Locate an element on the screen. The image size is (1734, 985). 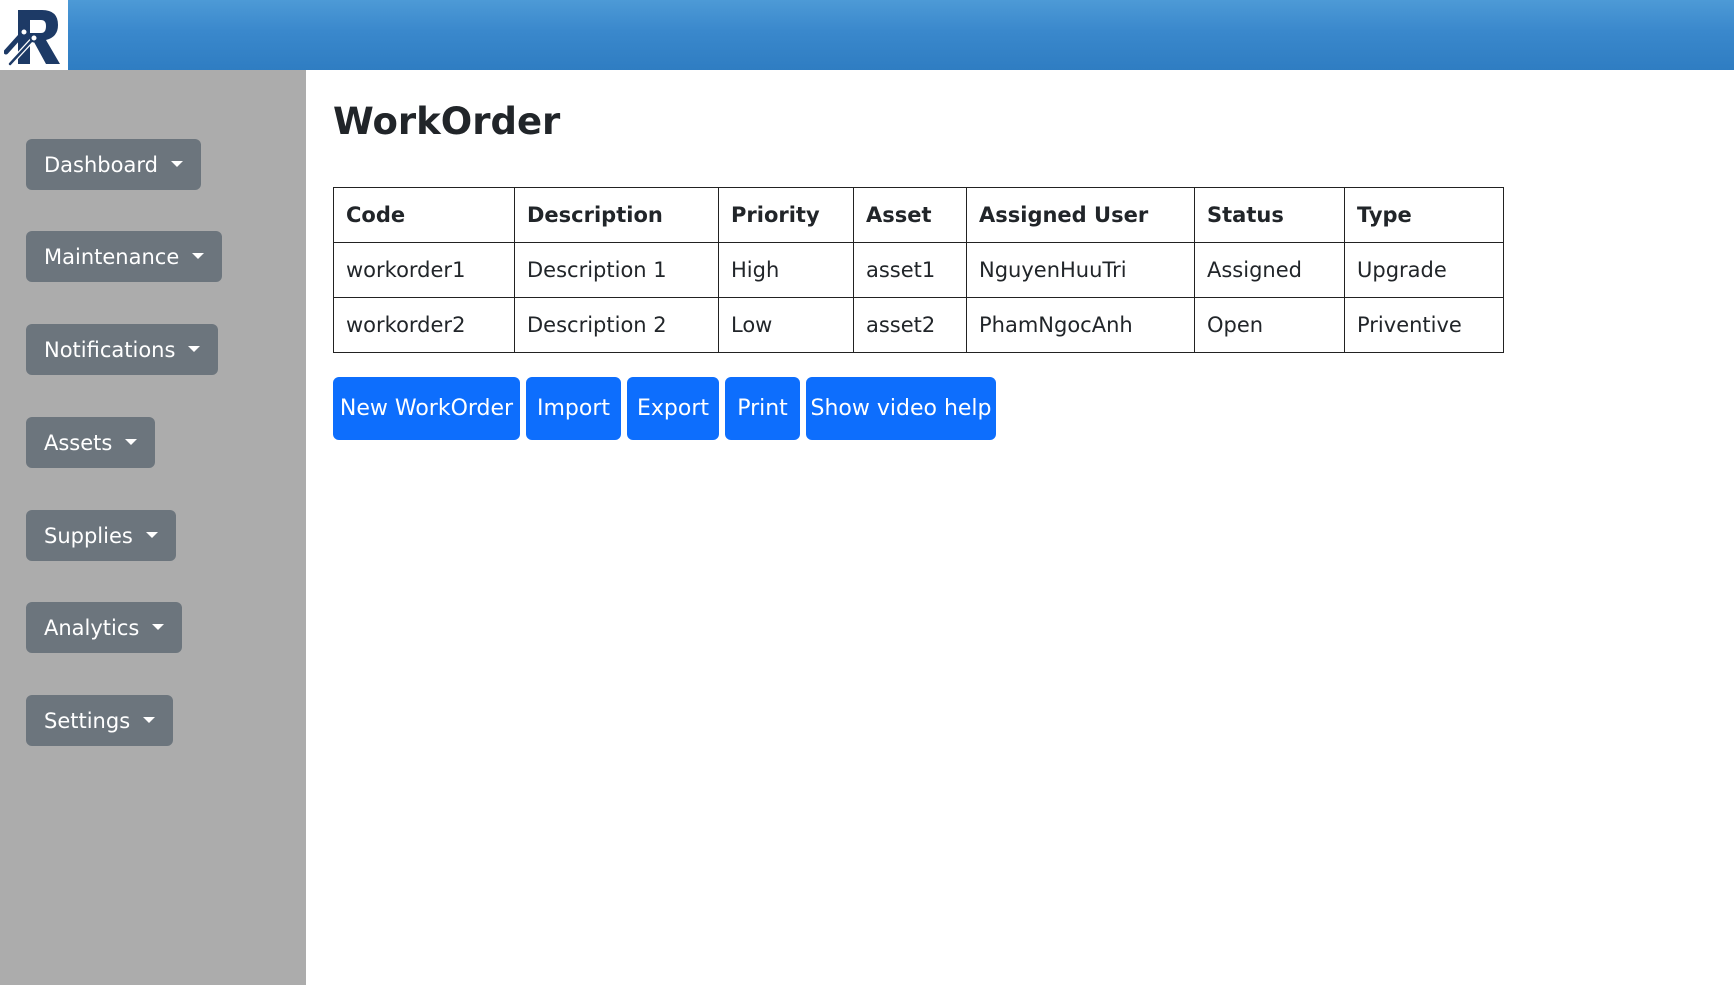
brand-logo-icon is located at coordinates (32, 38).